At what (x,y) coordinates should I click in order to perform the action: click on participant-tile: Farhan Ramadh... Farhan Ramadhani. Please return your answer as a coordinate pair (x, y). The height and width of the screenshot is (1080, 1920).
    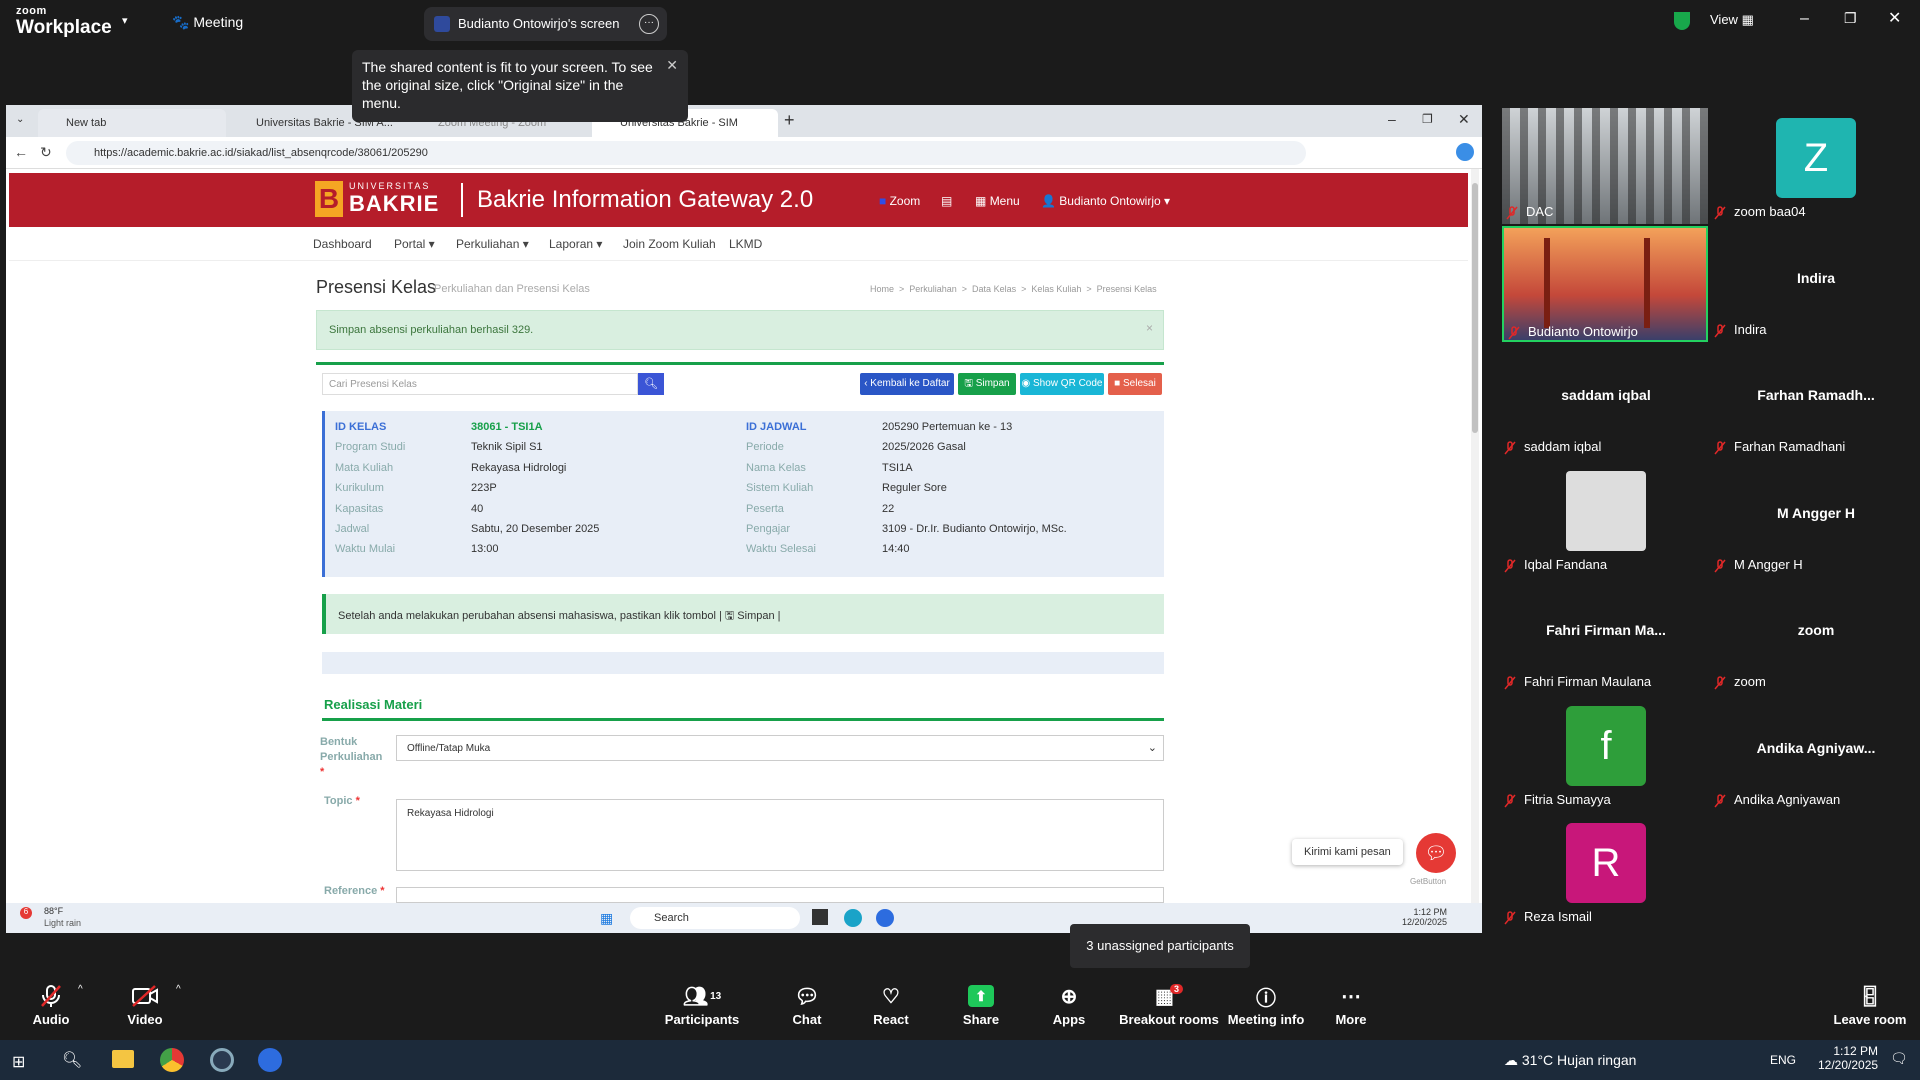
    Looking at the image, I should click on (1815, 401).